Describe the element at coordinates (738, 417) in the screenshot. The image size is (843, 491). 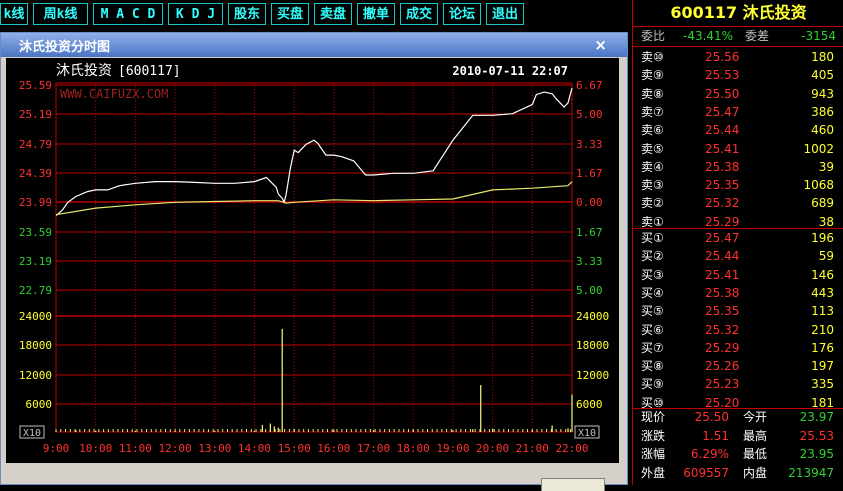
I see `quote-stat-row: 现价 25.50 今开 23.97` at that location.